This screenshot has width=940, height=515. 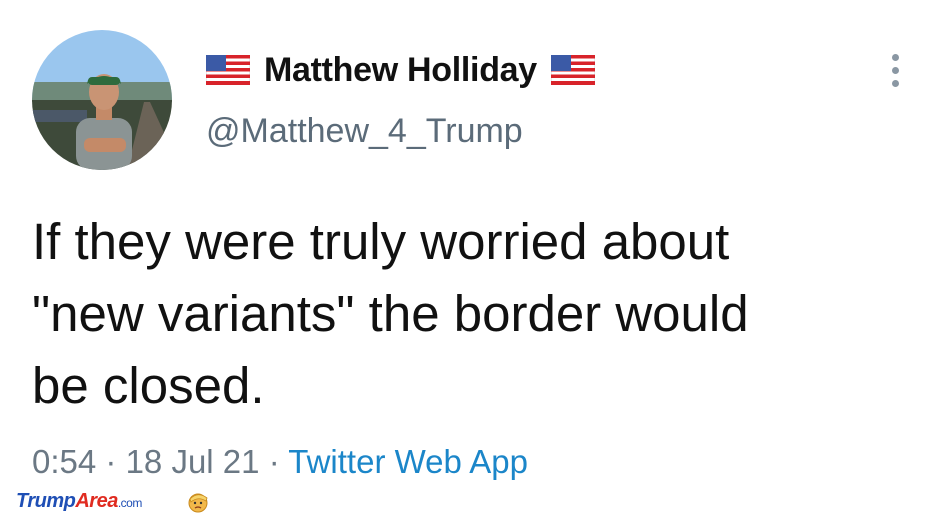 I want to click on avatar, so click(x=102, y=100).